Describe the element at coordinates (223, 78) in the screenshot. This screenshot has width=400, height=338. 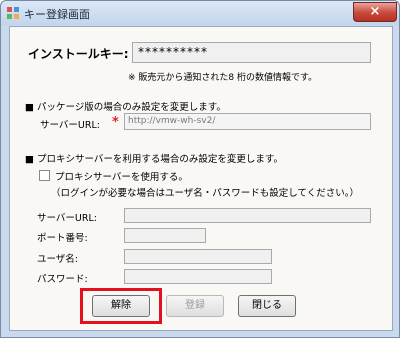
I see `install-key-note: ※ 販売元から通知された8 桁の数値情報です。` at that location.